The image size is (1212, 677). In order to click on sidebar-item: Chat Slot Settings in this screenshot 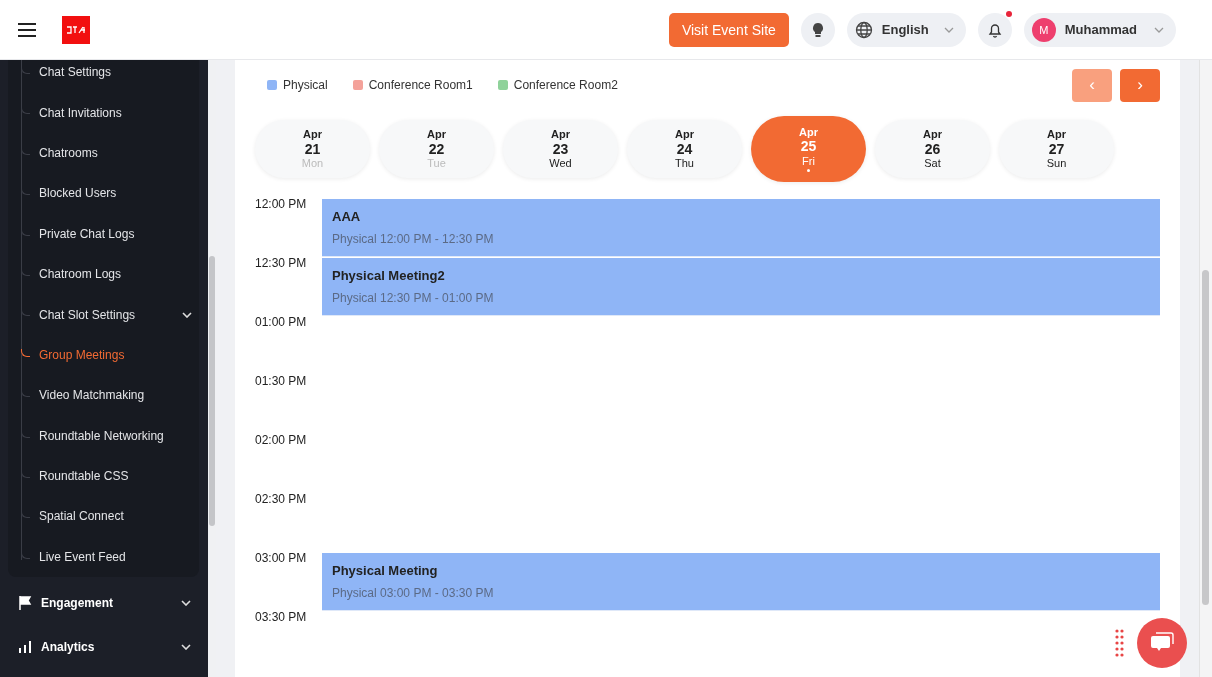, I will do `click(103, 314)`.